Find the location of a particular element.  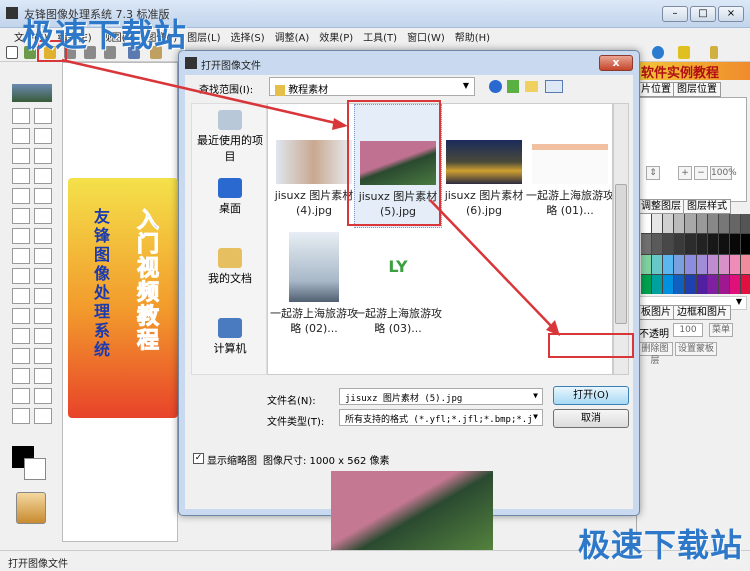

arrow-1-head is located at coordinates (340, 124).